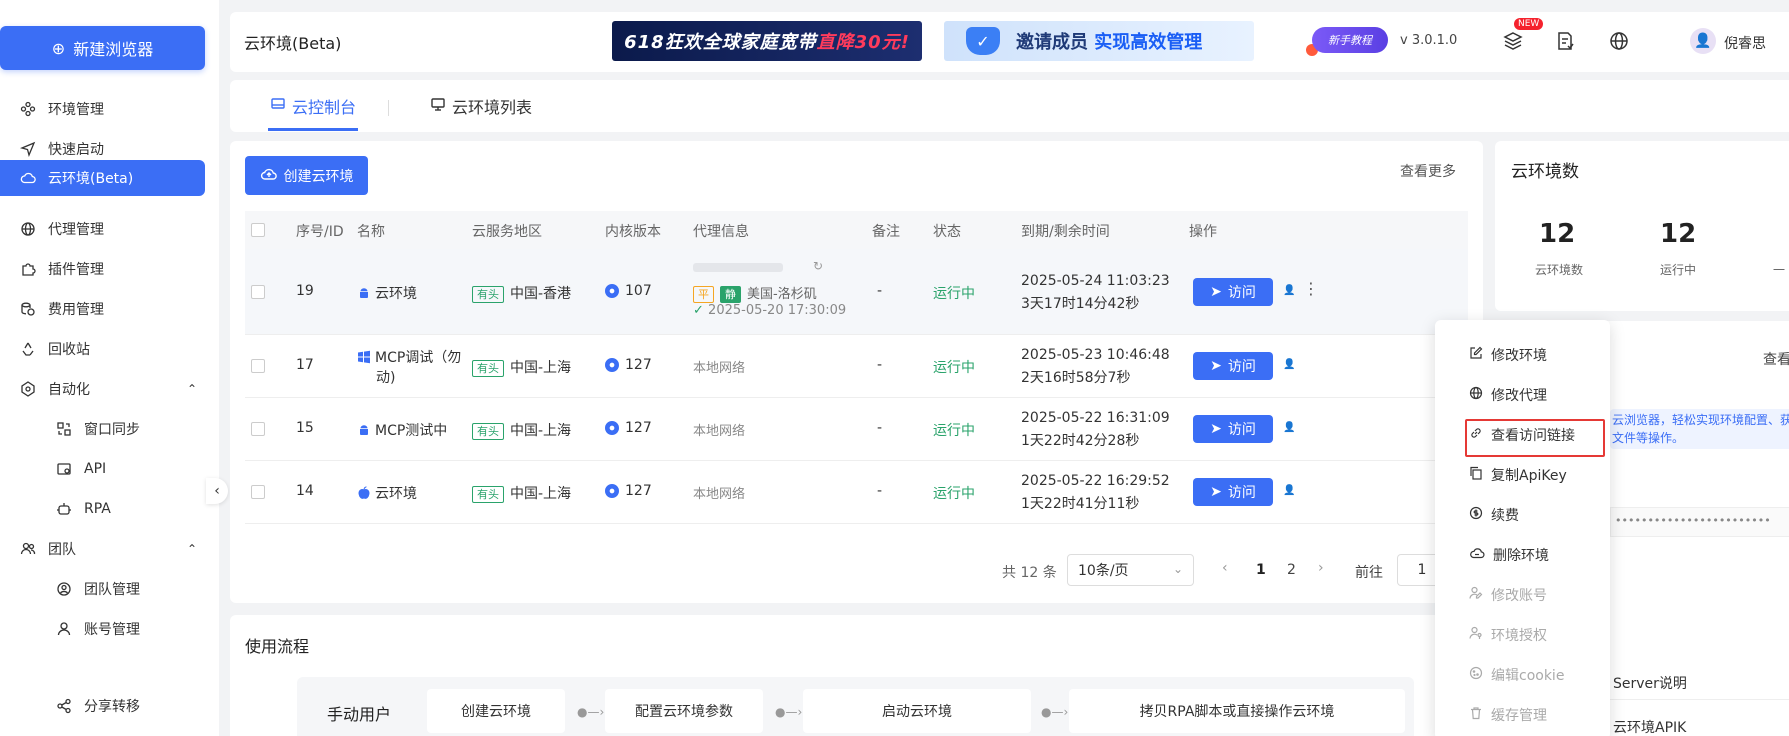 Image resolution: width=1789 pixels, height=736 pixels. Describe the element at coordinates (402, 430) in the screenshot. I see `row-name: MCP测试中` at that location.